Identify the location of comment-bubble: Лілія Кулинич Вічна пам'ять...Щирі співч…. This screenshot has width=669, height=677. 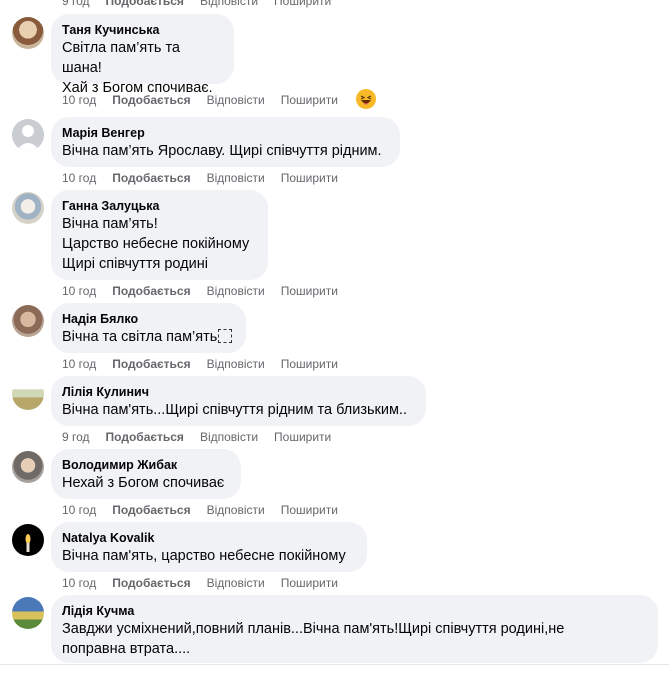
(238, 401).